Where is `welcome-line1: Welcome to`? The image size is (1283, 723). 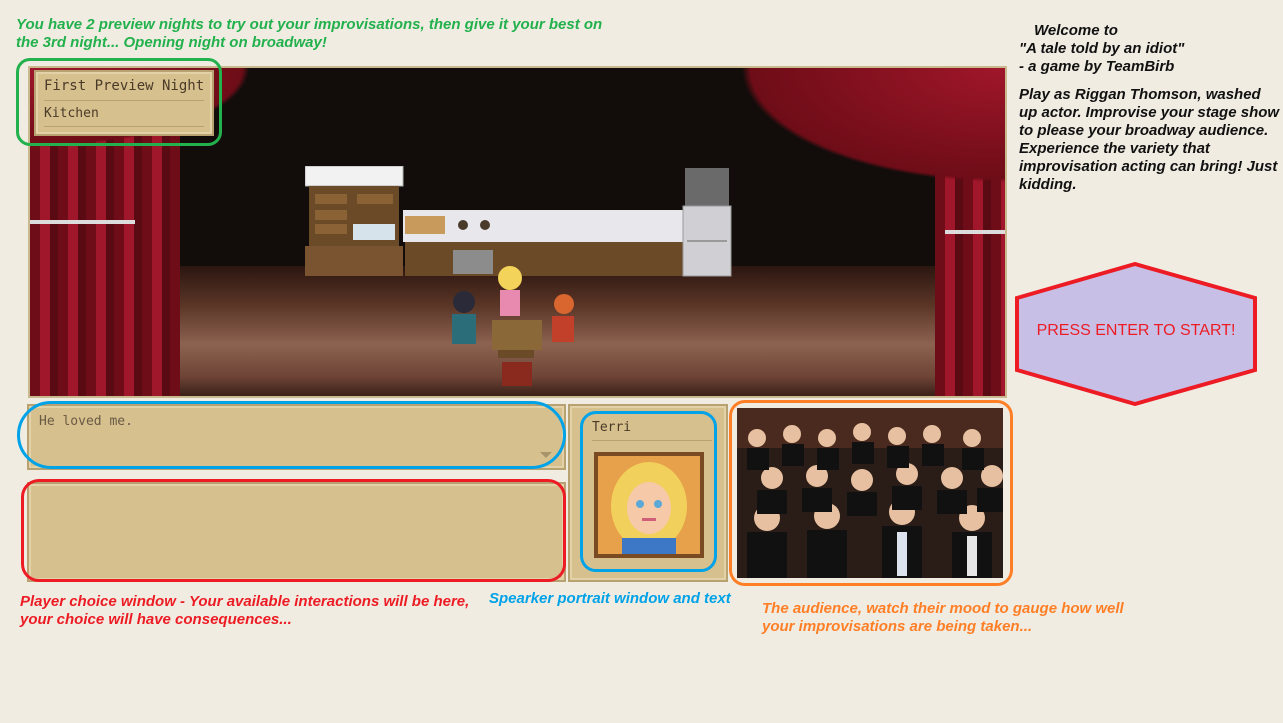 welcome-line1: Welcome to is located at coordinates (1076, 30).